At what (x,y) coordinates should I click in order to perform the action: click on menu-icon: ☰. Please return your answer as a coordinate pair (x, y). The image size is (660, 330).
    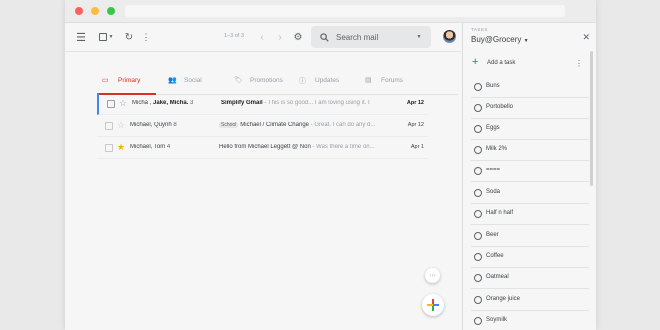
    Looking at the image, I should click on (81, 37).